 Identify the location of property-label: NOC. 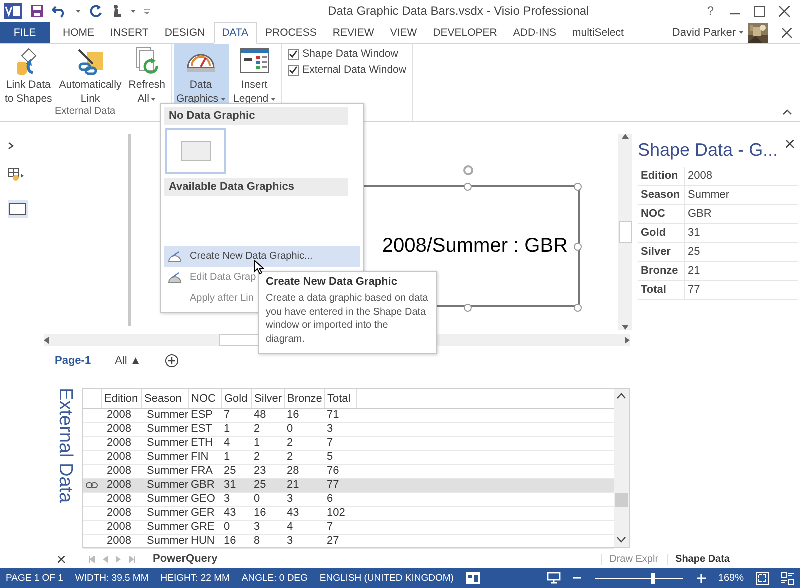
(661, 214).